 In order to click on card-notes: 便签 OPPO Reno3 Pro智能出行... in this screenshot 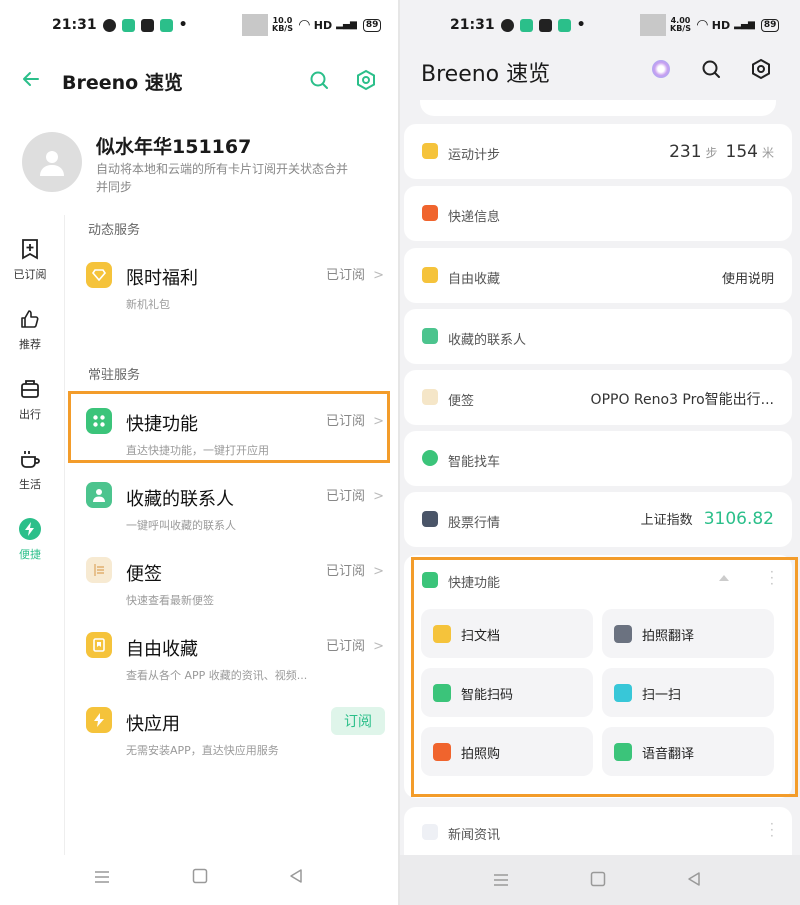, I will do `click(598, 397)`.